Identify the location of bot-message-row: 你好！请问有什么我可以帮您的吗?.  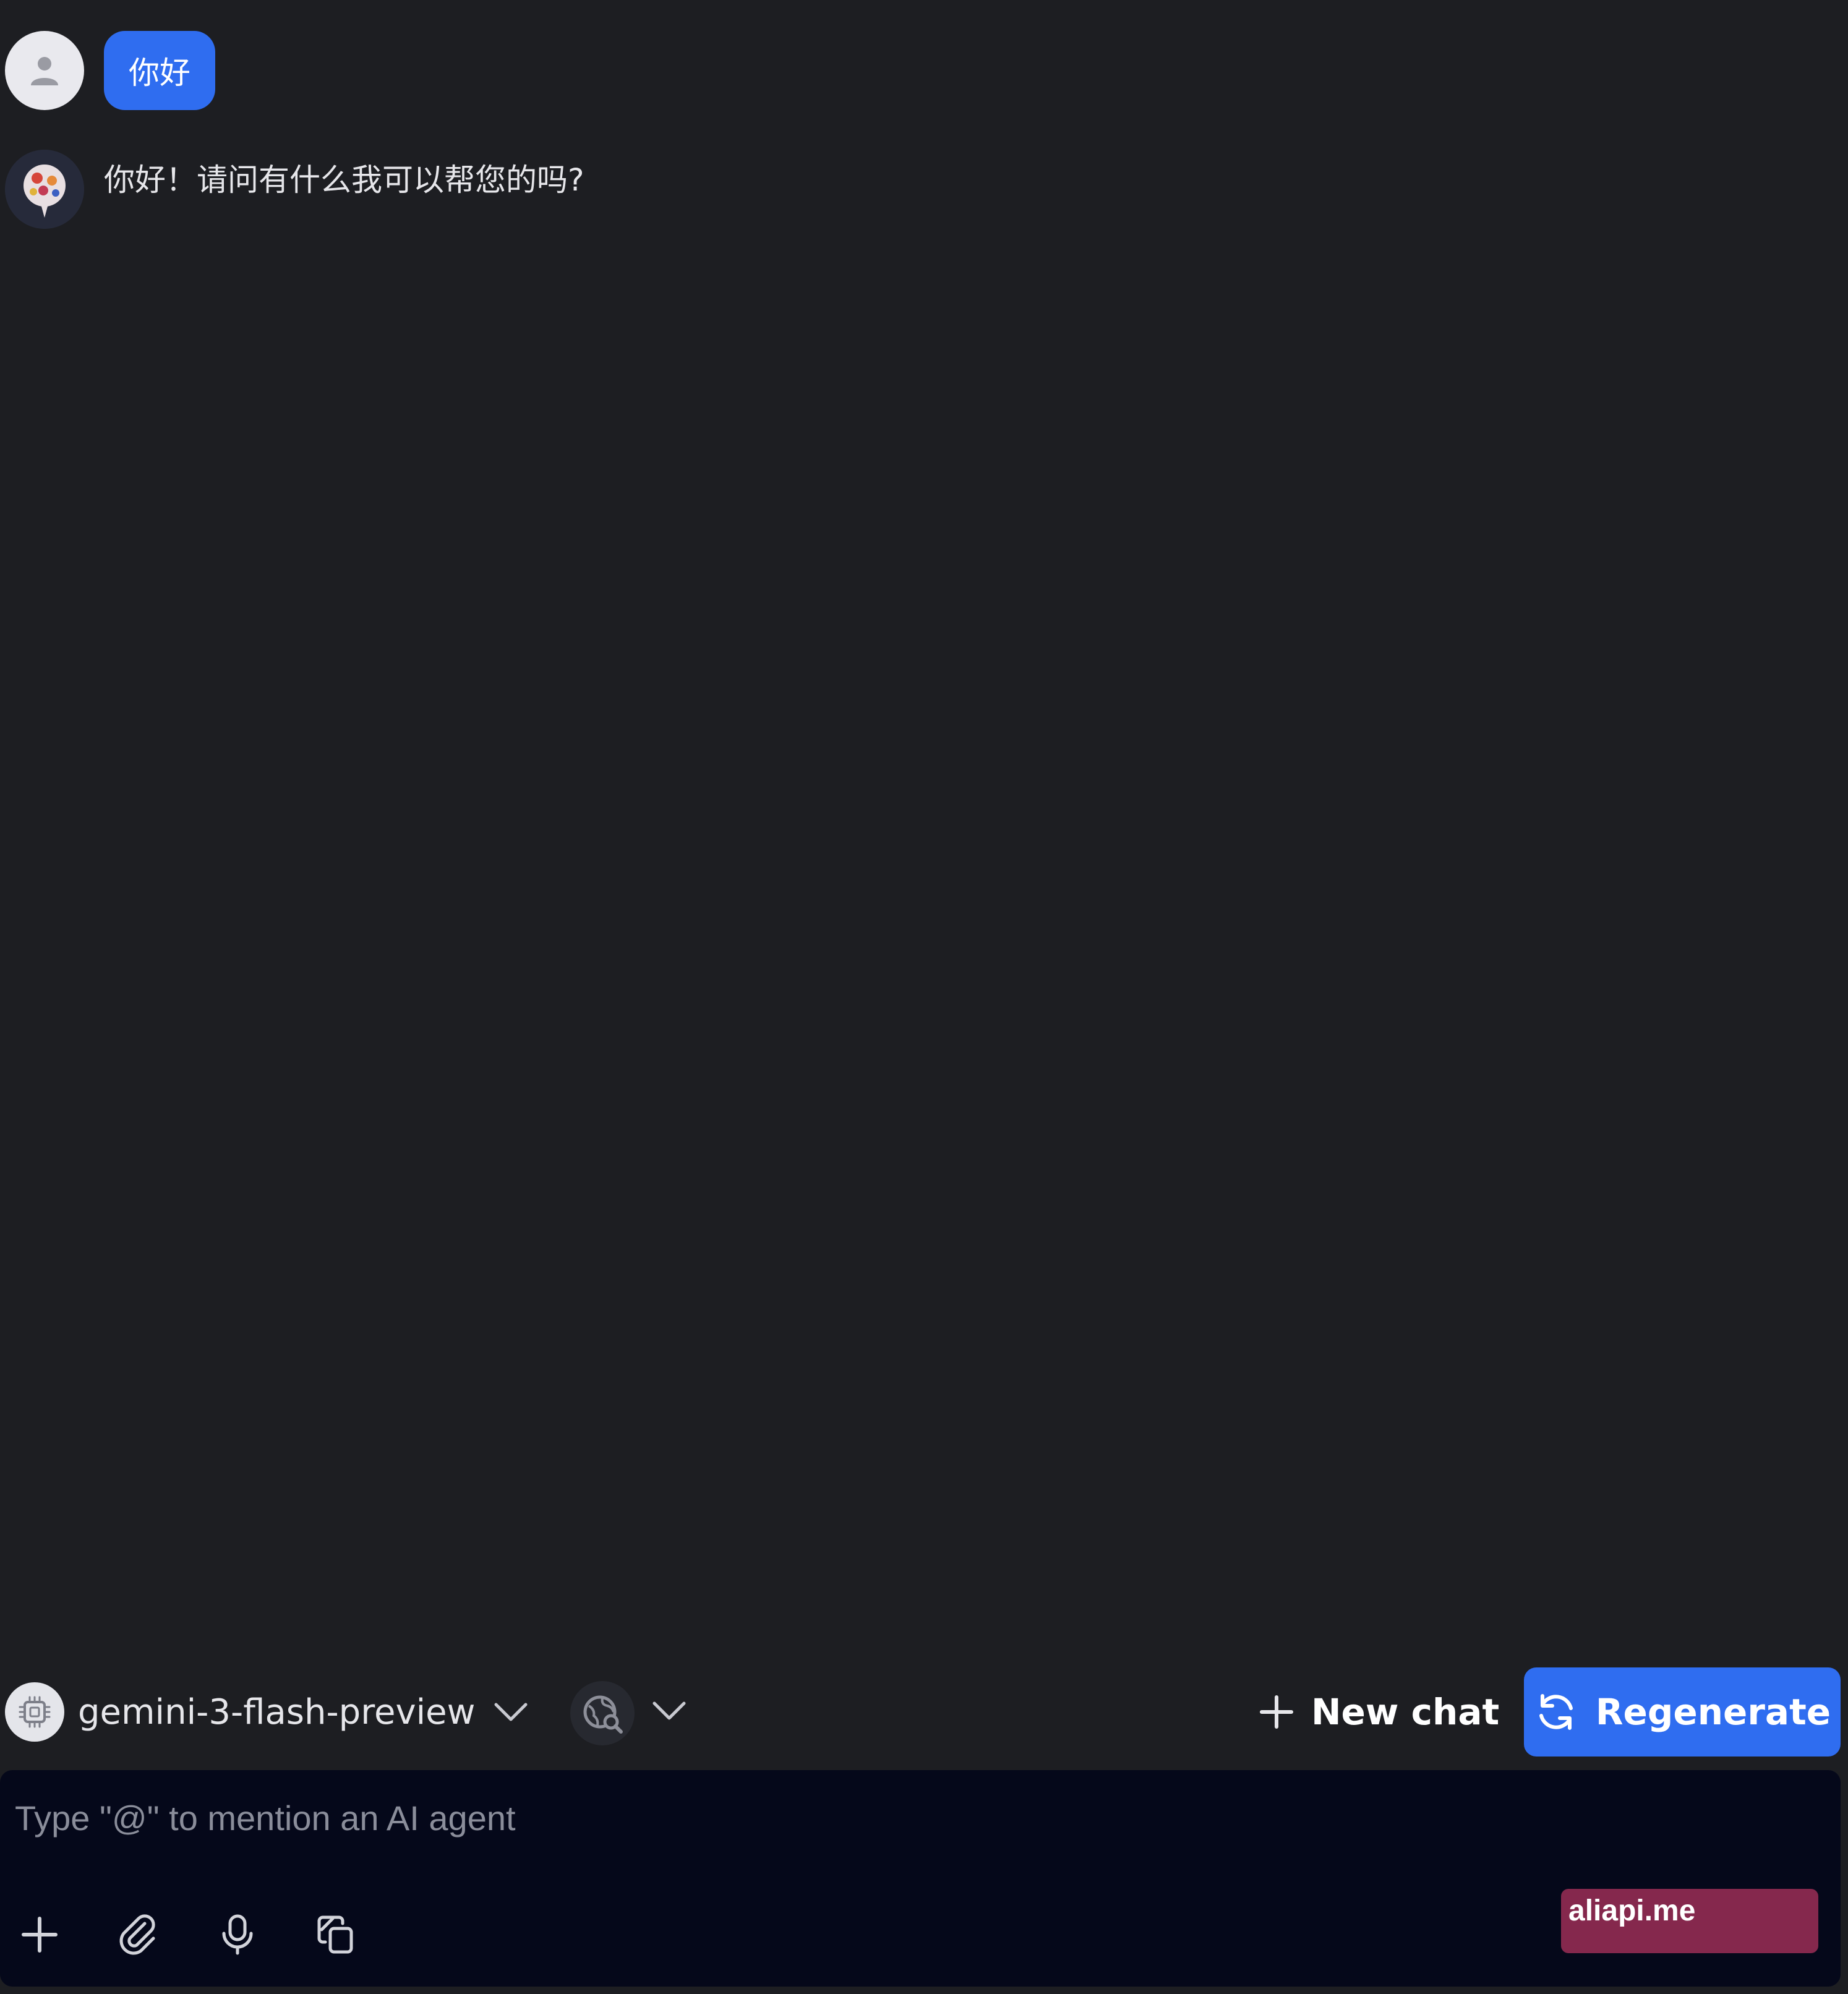
(294, 189).